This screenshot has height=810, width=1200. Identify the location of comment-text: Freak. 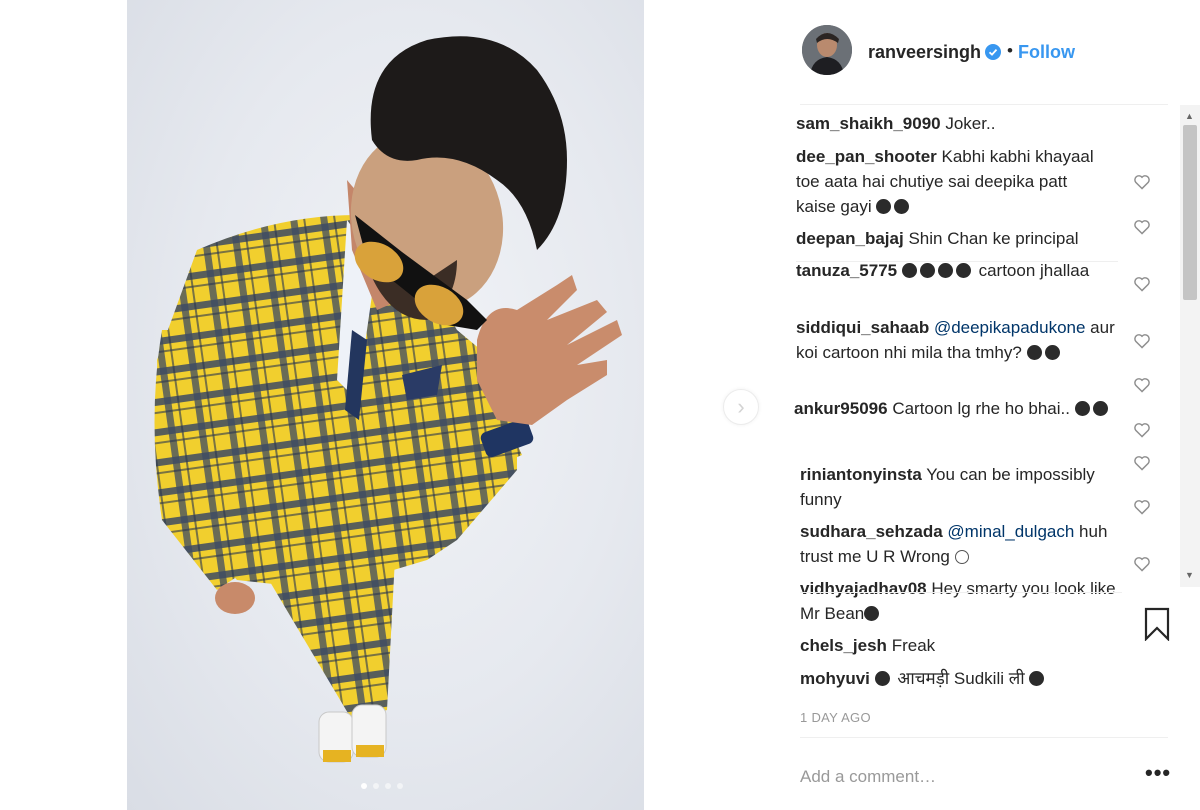
(913, 645).